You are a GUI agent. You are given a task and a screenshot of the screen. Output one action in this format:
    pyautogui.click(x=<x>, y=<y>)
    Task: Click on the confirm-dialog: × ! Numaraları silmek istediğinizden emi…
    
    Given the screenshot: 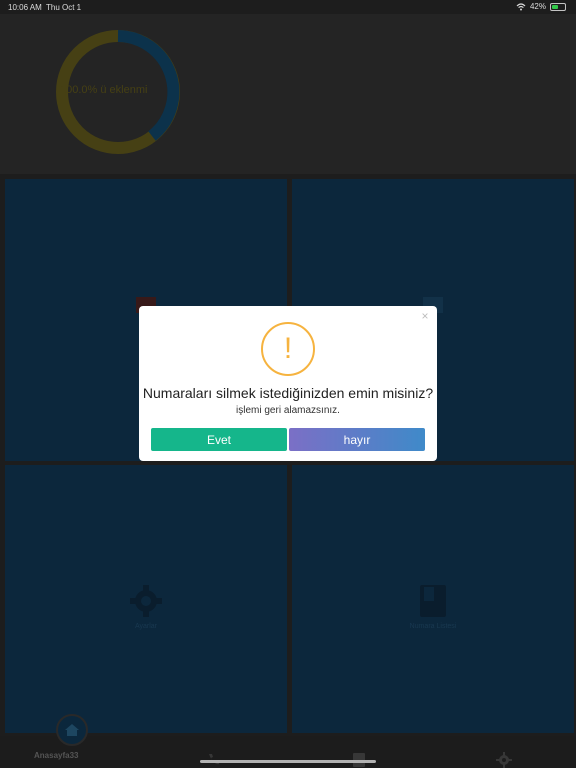 What is the action you would take?
    pyautogui.click(x=288, y=383)
    